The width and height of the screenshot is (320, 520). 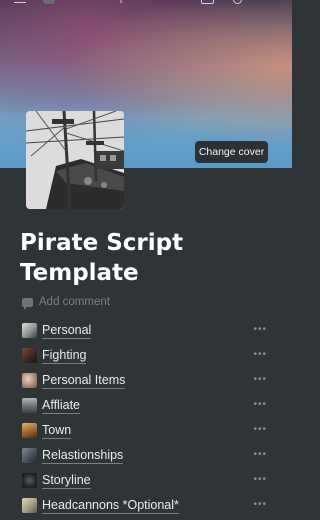 What do you see at coordinates (29, 480) in the screenshot?
I see `storyline-thumbnail-icon` at bounding box center [29, 480].